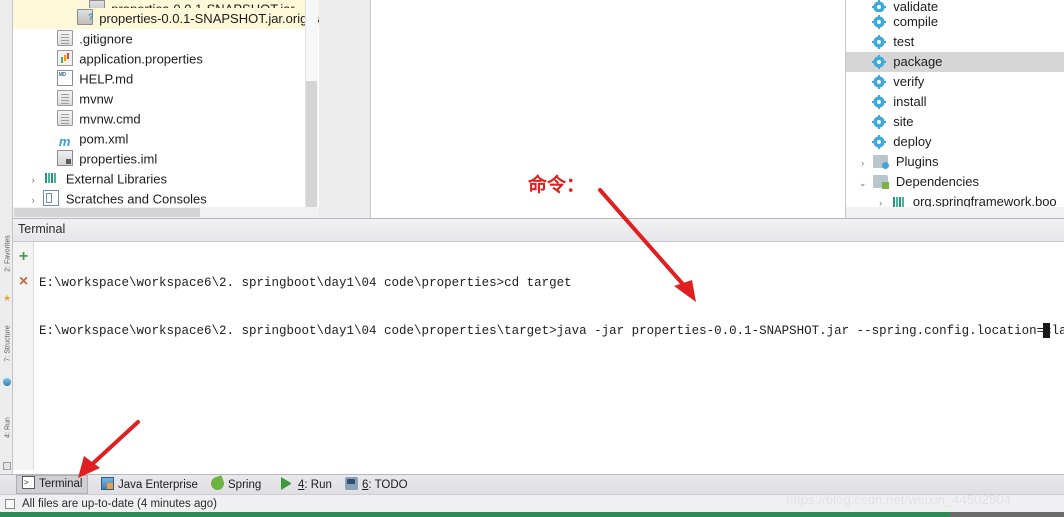 The image size is (1064, 517). What do you see at coordinates (8, 254) in the screenshot?
I see `left-strip-tab-0: 2: Favorites` at bounding box center [8, 254].